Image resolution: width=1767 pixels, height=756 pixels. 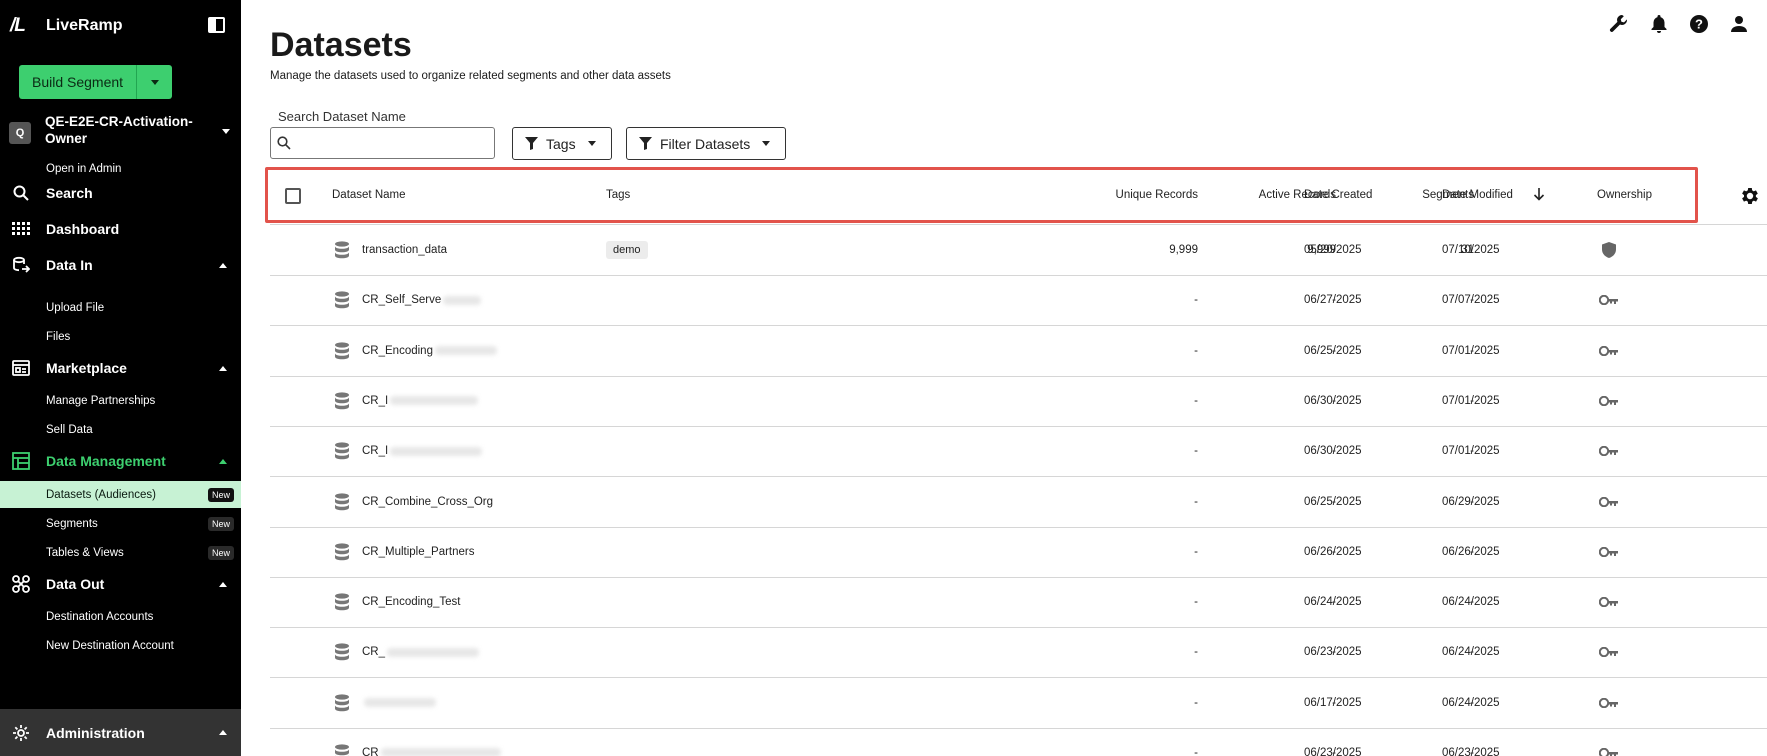 What do you see at coordinates (120, 265) in the screenshot?
I see `sidebar-item-data-in: Data In` at bounding box center [120, 265].